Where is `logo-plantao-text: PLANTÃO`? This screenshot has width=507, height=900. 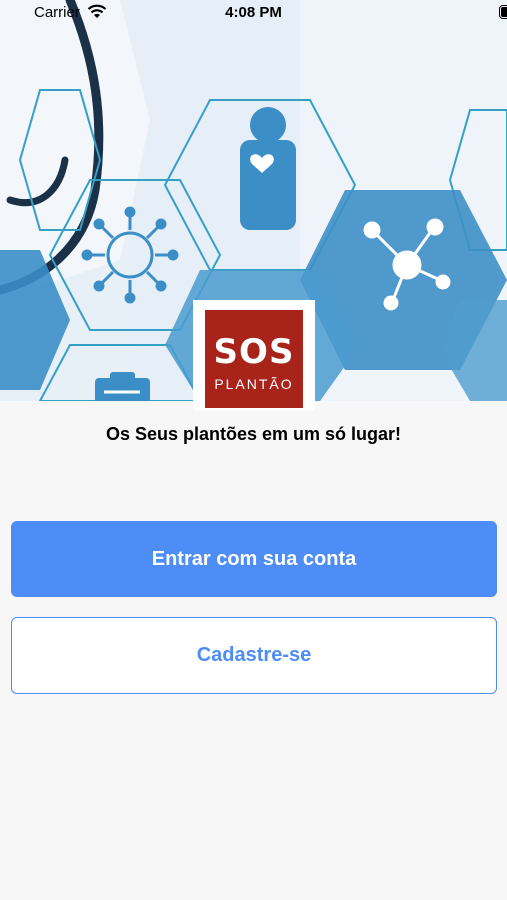 logo-plantao-text: PLANTÃO is located at coordinates (254, 384).